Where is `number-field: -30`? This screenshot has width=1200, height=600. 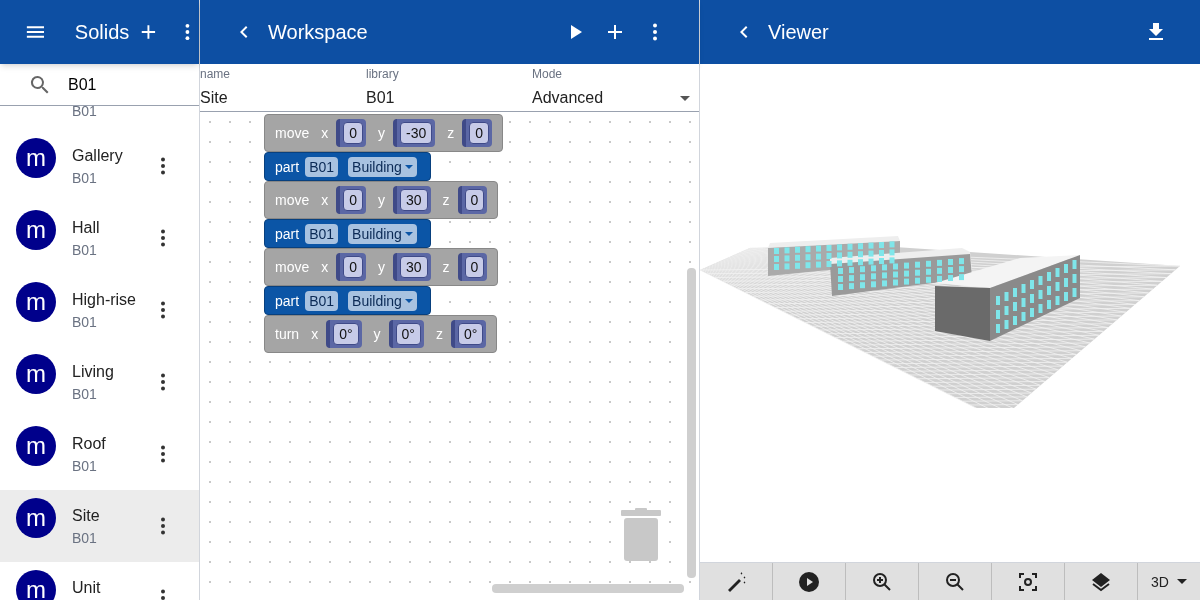
number-field: -30 is located at coordinates (416, 133).